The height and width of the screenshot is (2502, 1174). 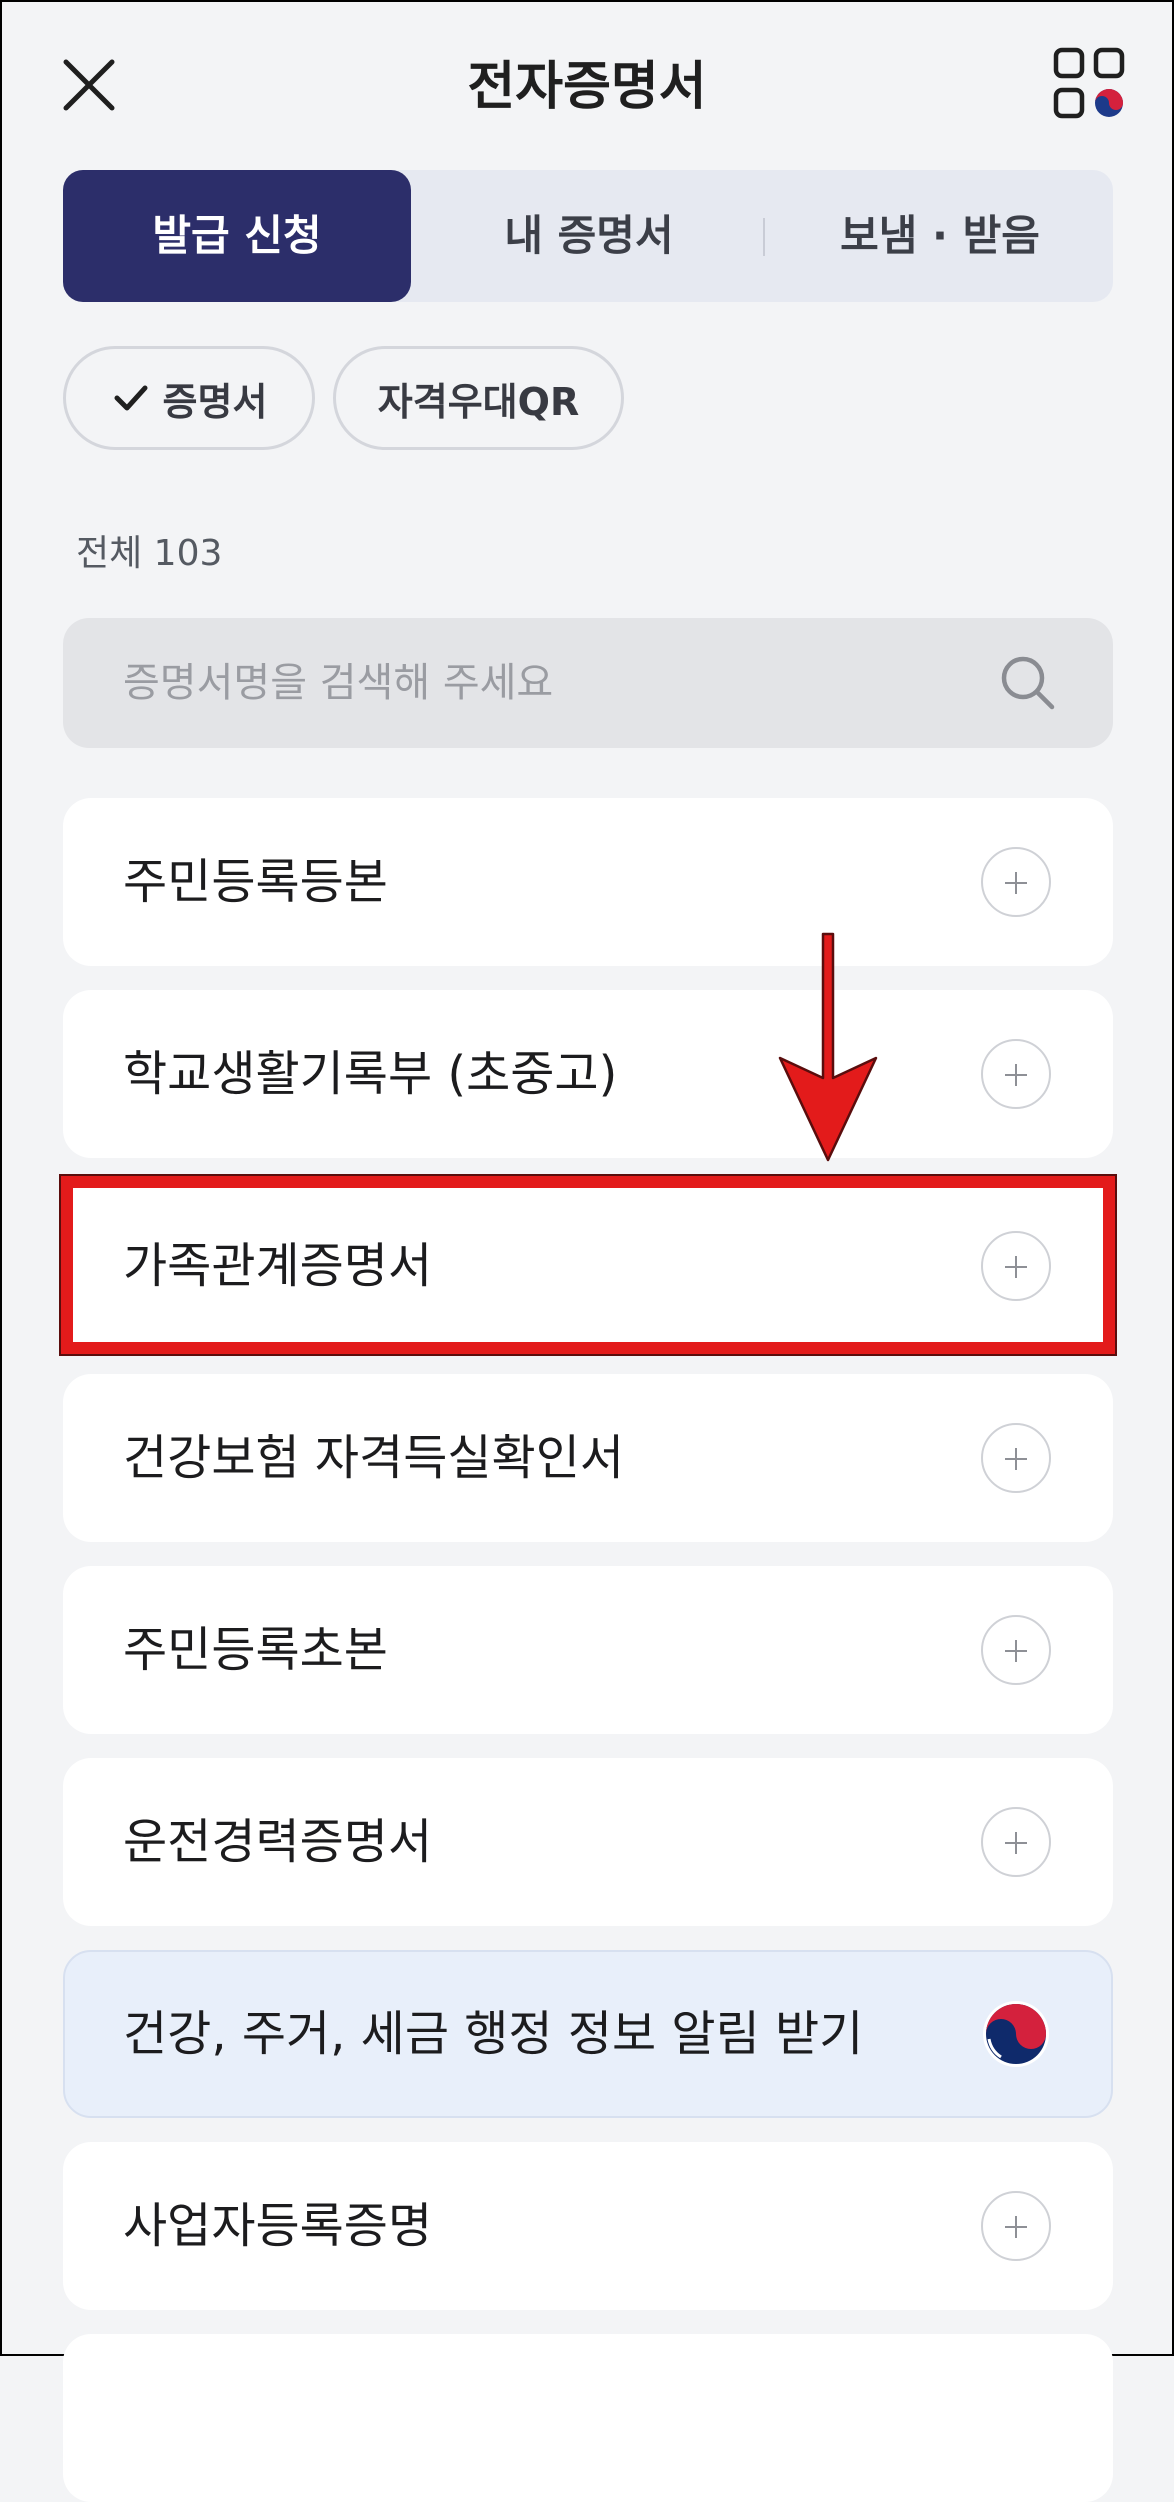 What do you see at coordinates (588, 2418) in the screenshot?
I see `certificate-item-partial` at bounding box center [588, 2418].